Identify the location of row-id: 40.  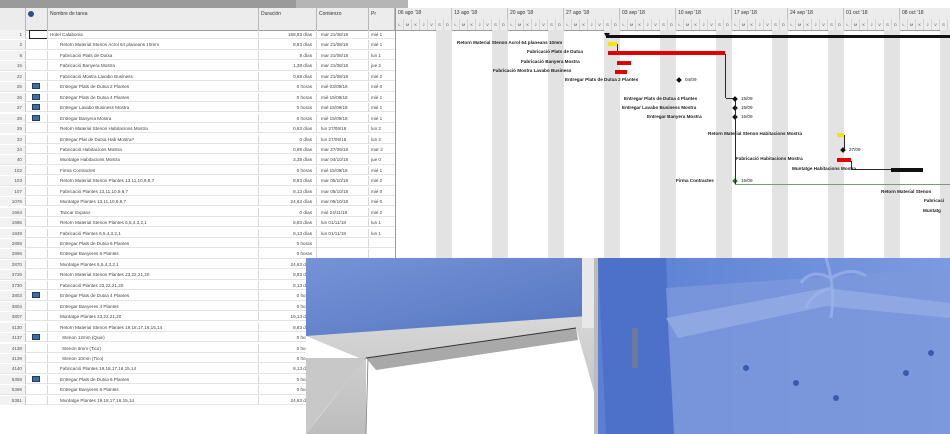
(13, 160).